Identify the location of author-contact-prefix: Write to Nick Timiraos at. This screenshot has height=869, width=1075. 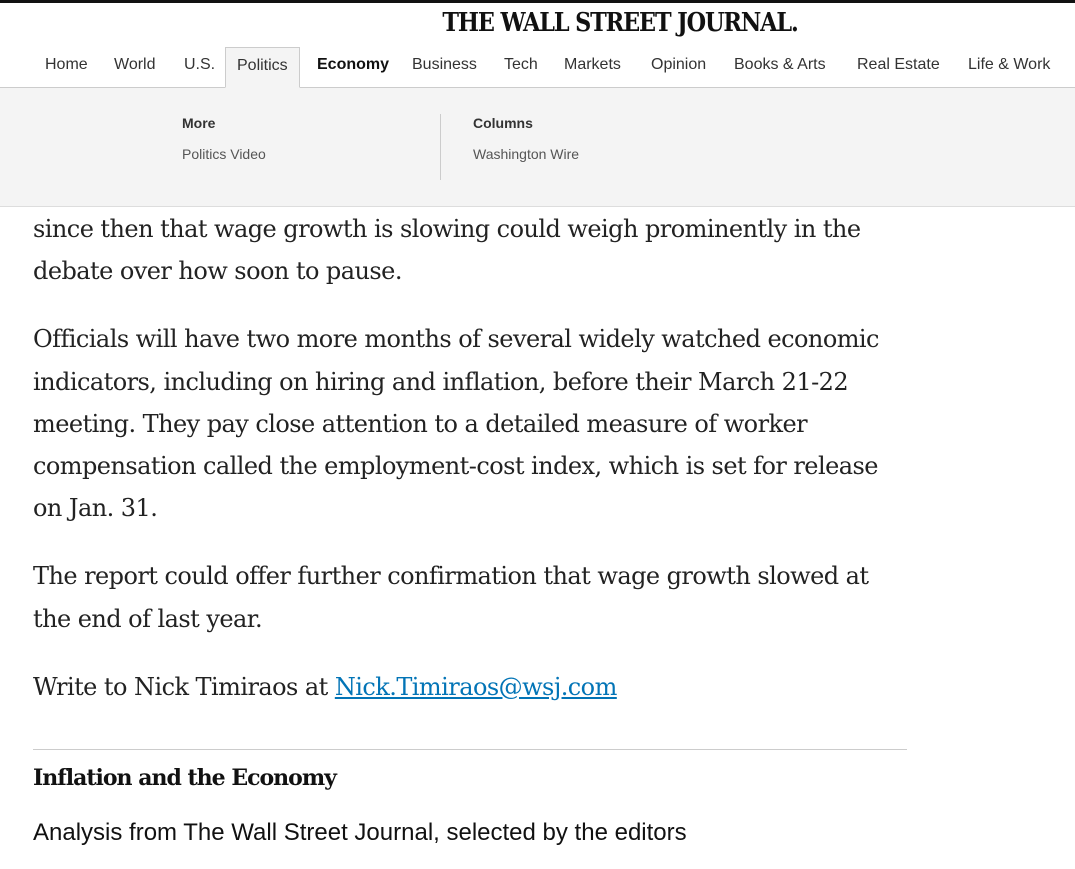
(184, 686).